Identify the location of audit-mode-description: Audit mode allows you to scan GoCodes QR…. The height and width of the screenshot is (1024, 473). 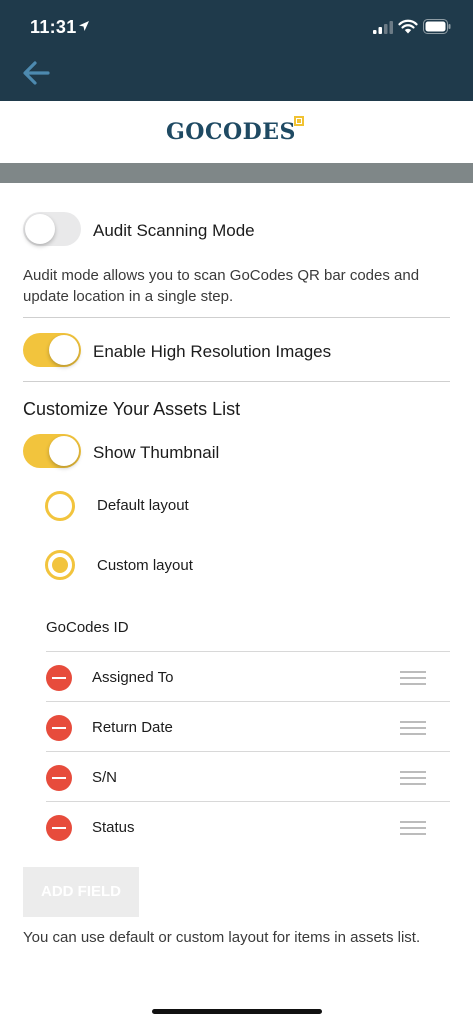
(221, 286).